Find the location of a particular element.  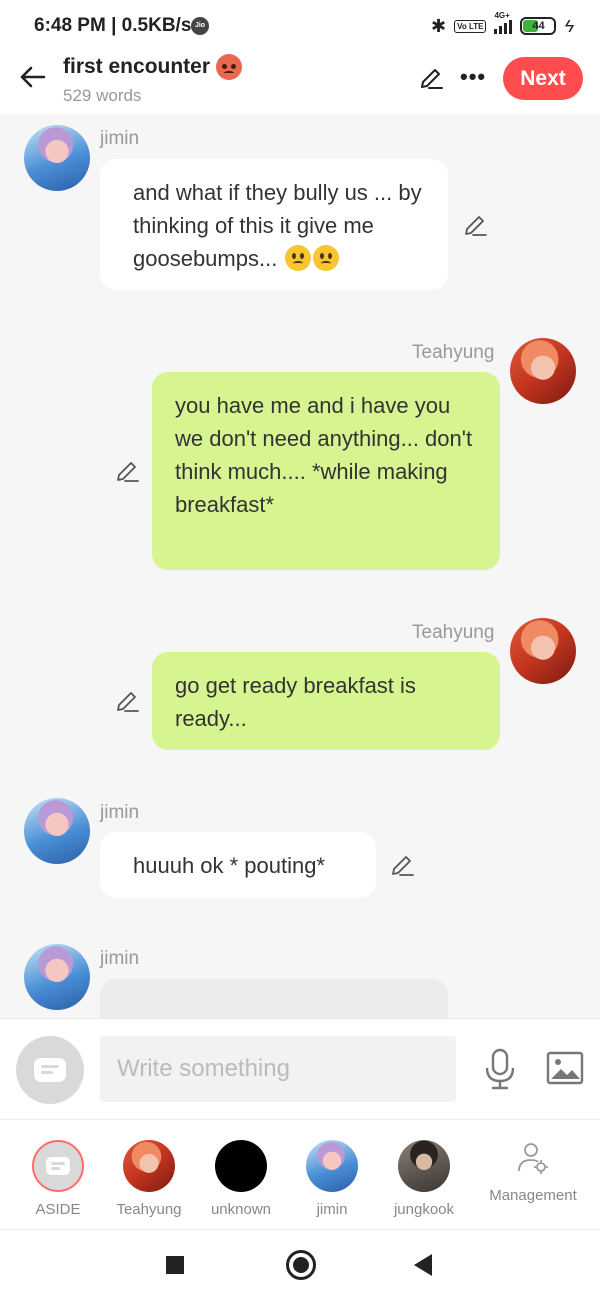

role-unknown: unknown is located at coordinates (241, 1175).